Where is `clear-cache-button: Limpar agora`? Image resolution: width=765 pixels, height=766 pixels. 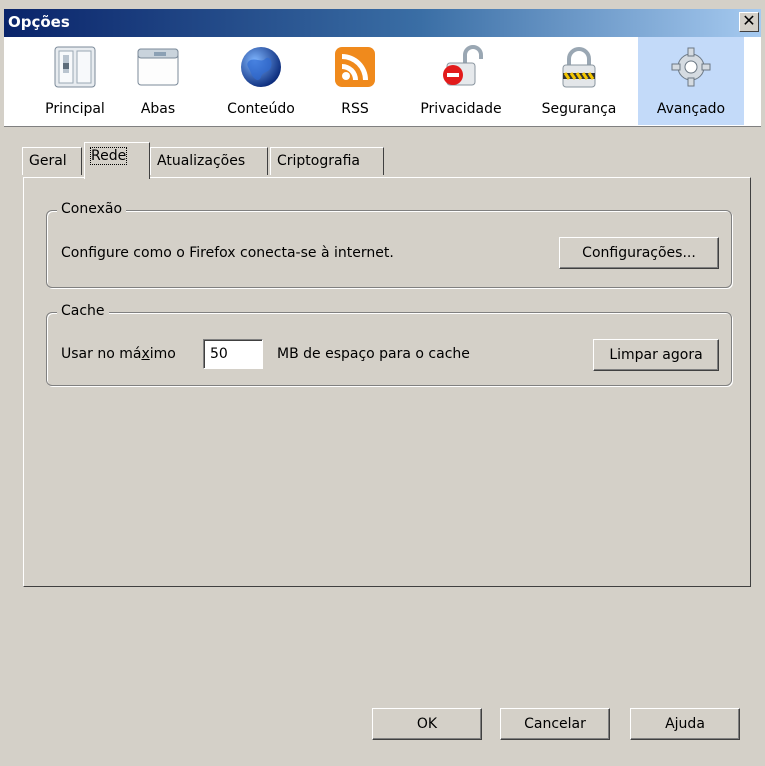 clear-cache-button: Limpar agora is located at coordinates (656, 355).